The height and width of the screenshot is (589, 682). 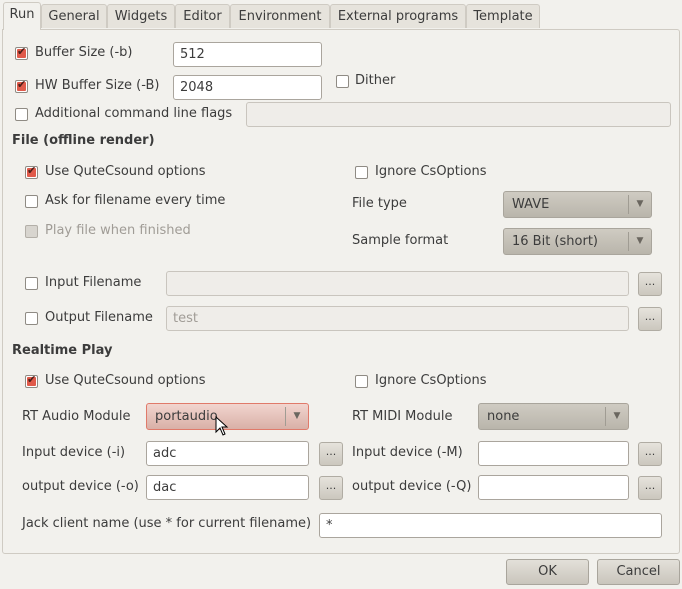 I want to click on rt-midi-label: RT MIDI Module, so click(x=402, y=416).